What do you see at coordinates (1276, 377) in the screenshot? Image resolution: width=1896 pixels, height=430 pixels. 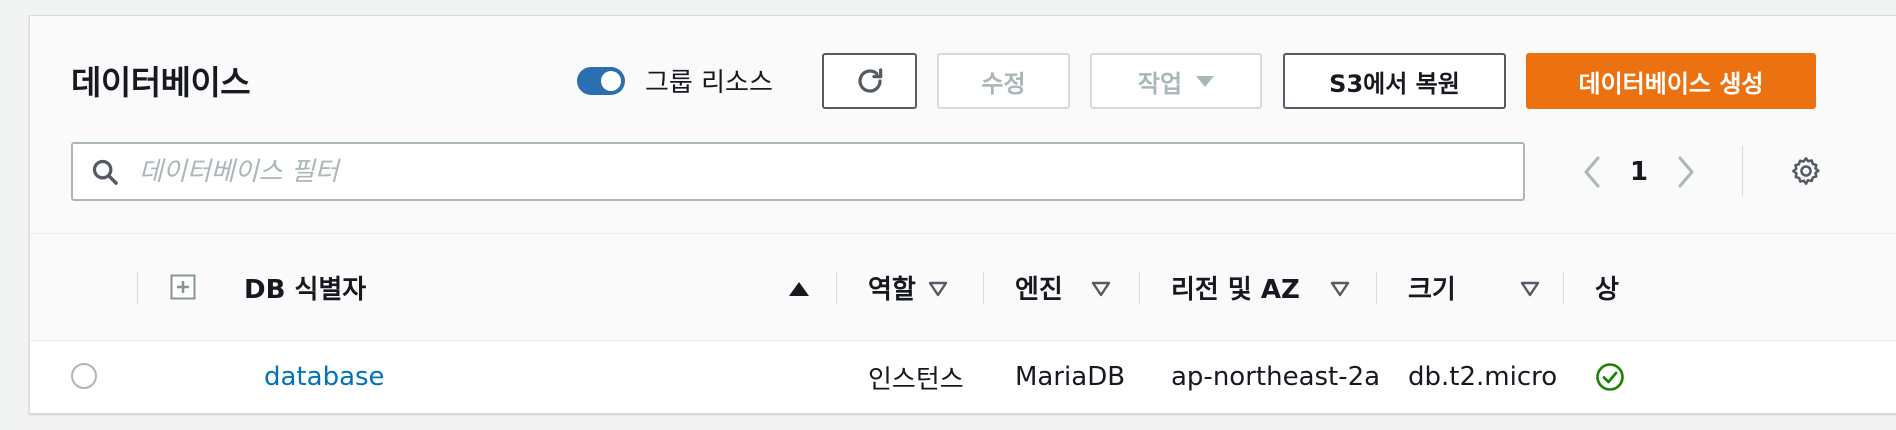 I see `cell-region-az: ap-northeast-2a` at bounding box center [1276, 377].